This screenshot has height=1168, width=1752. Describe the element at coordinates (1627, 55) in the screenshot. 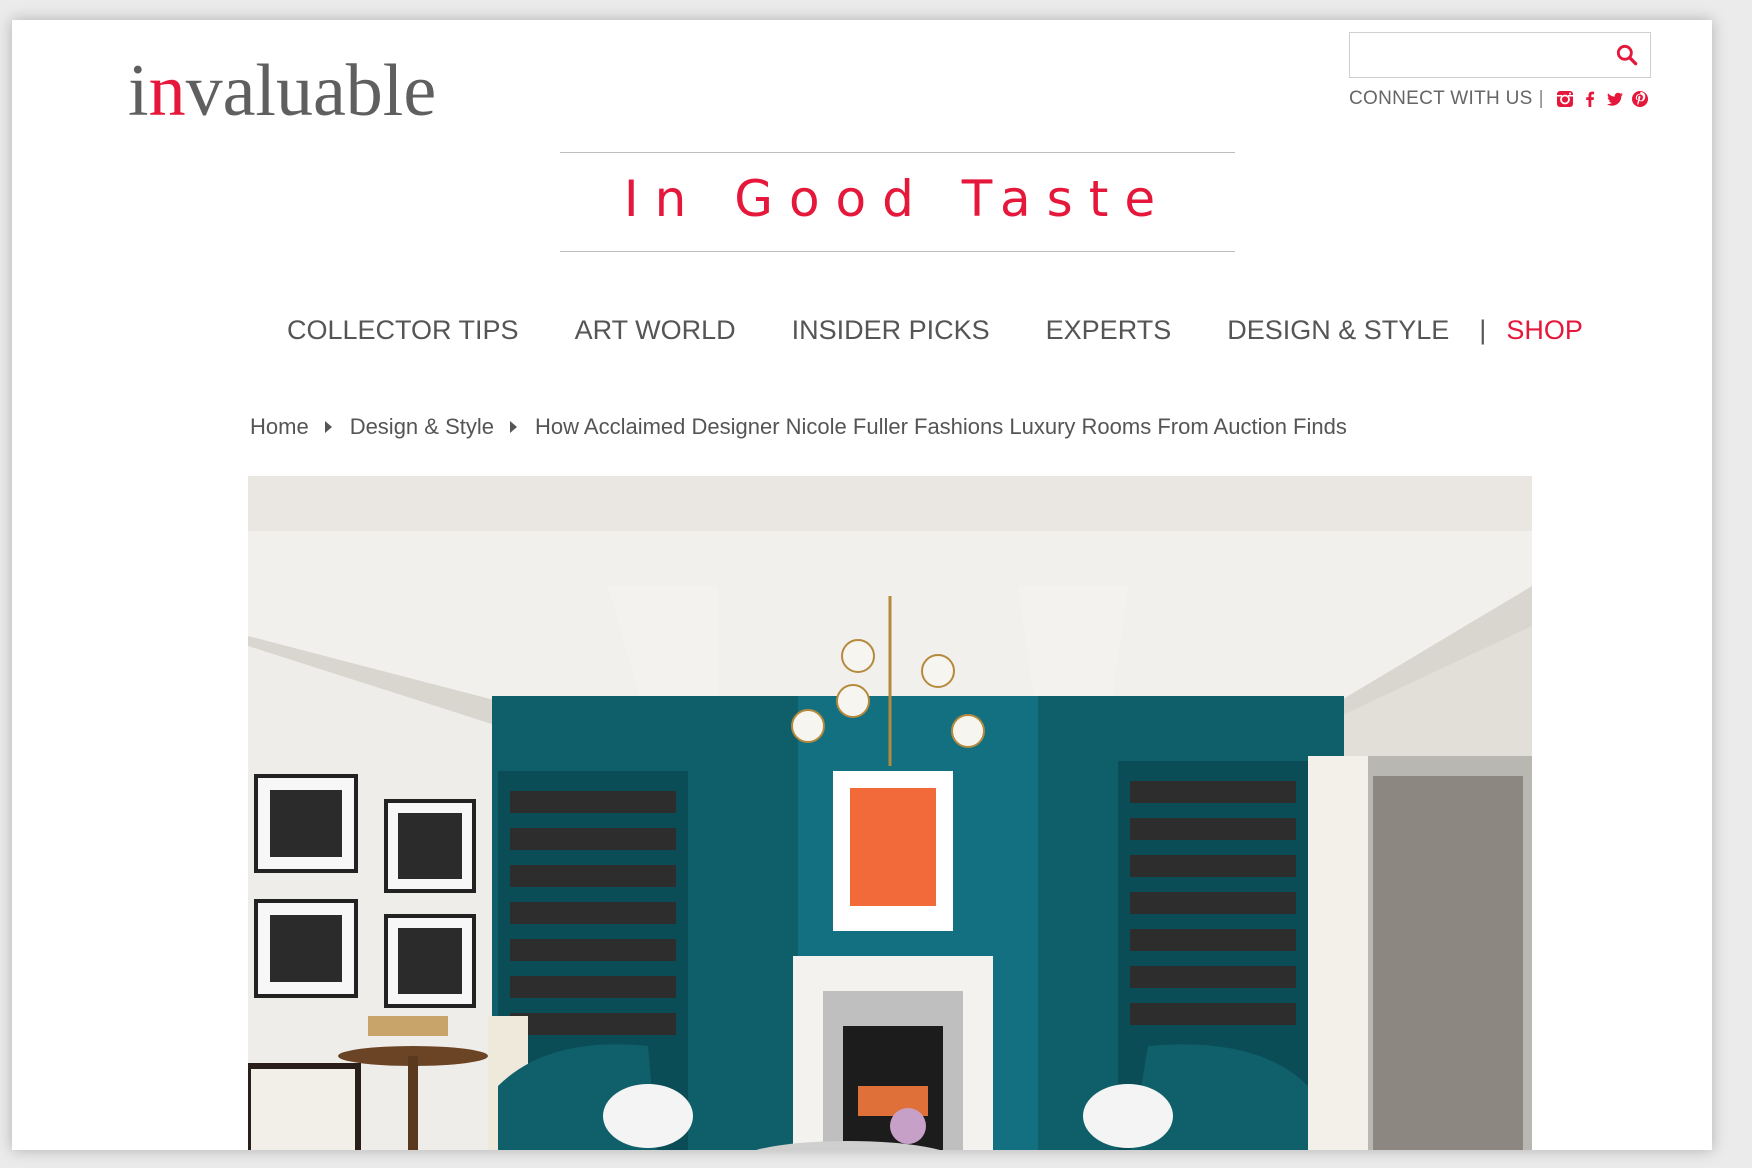

I see `search-icon` at that location.